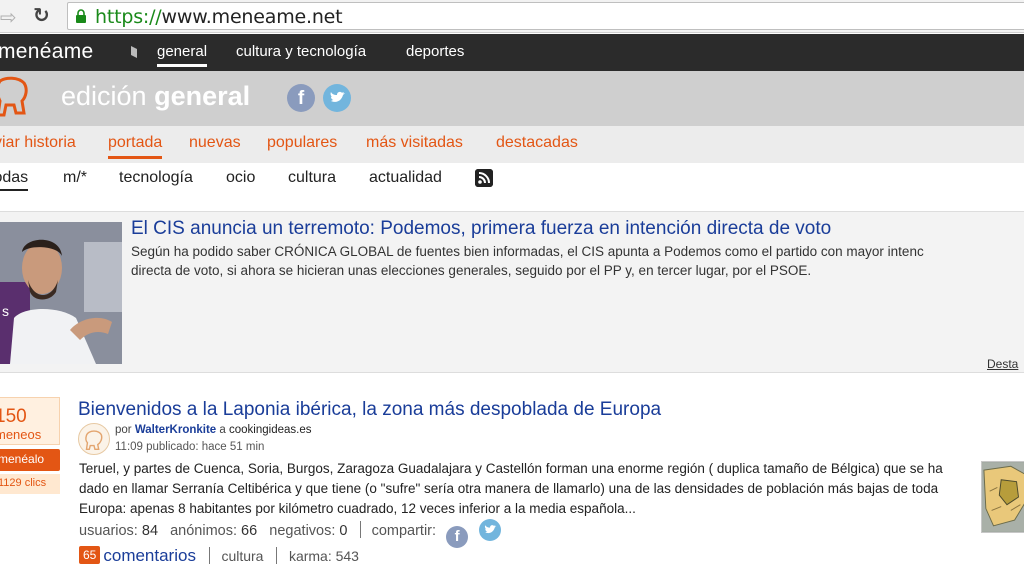 This screenshot has height=576, width=1024. Describe the element at coordinates (128, 17) in the screenshot. I see `url-protocol: https://` at that location.